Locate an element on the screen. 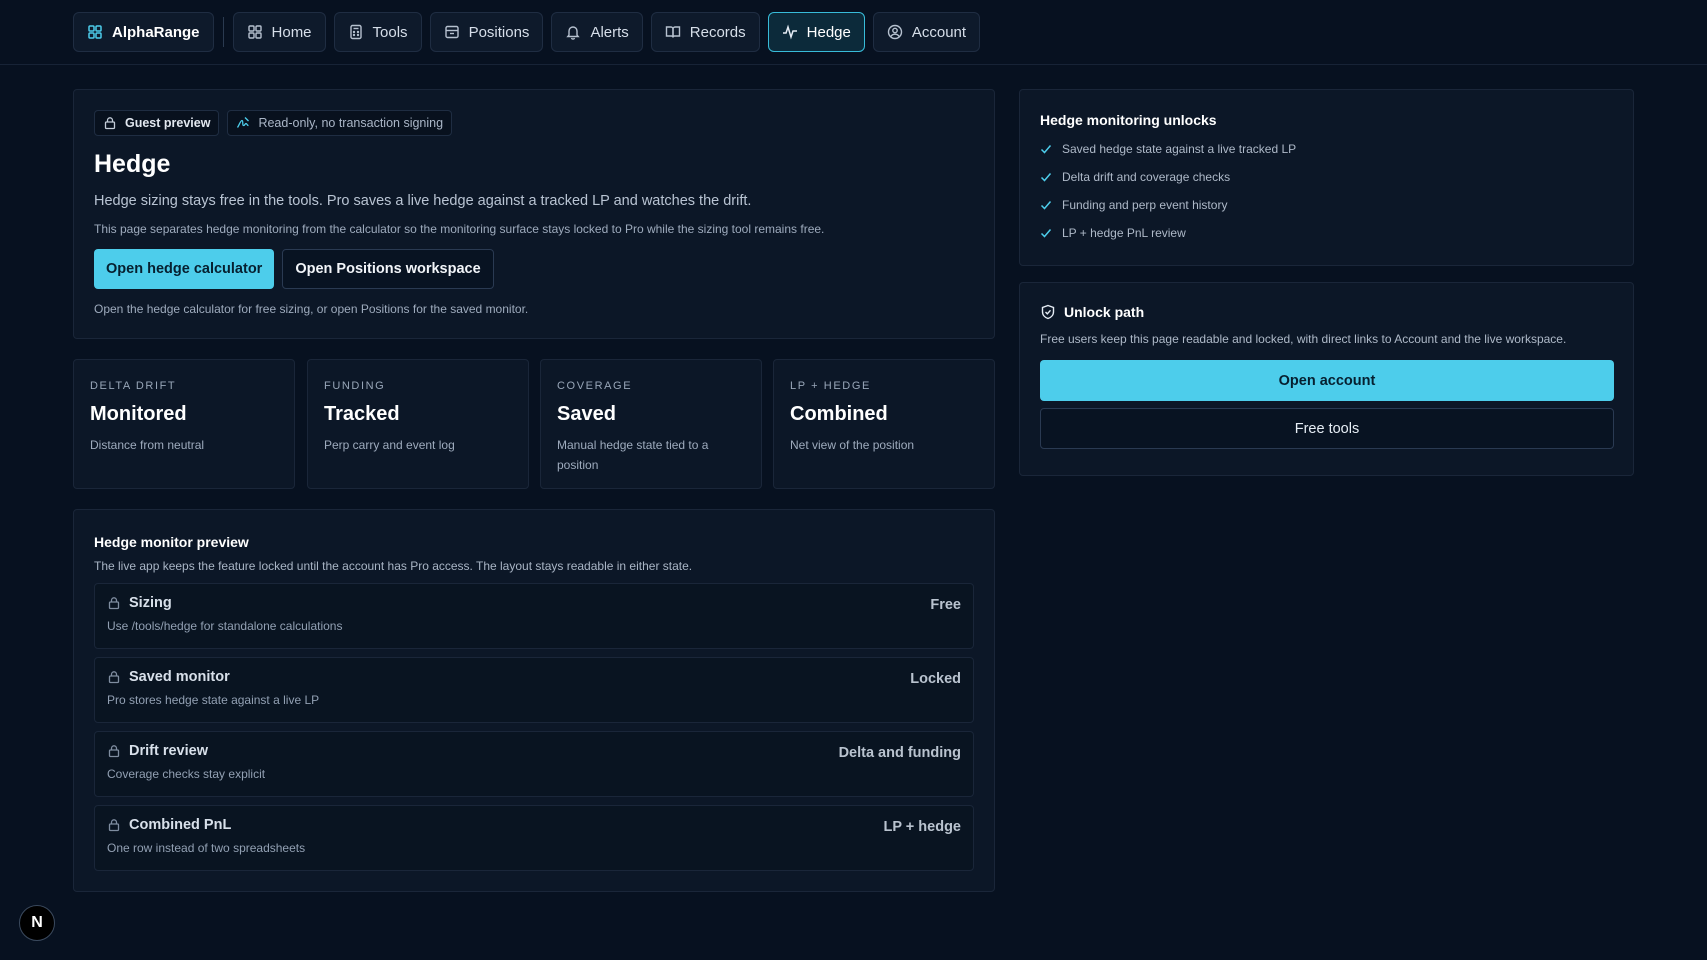 The image size is (1707, 960). list-item-label: LP + hedge PnL review is located at coordinates (1124, 233).